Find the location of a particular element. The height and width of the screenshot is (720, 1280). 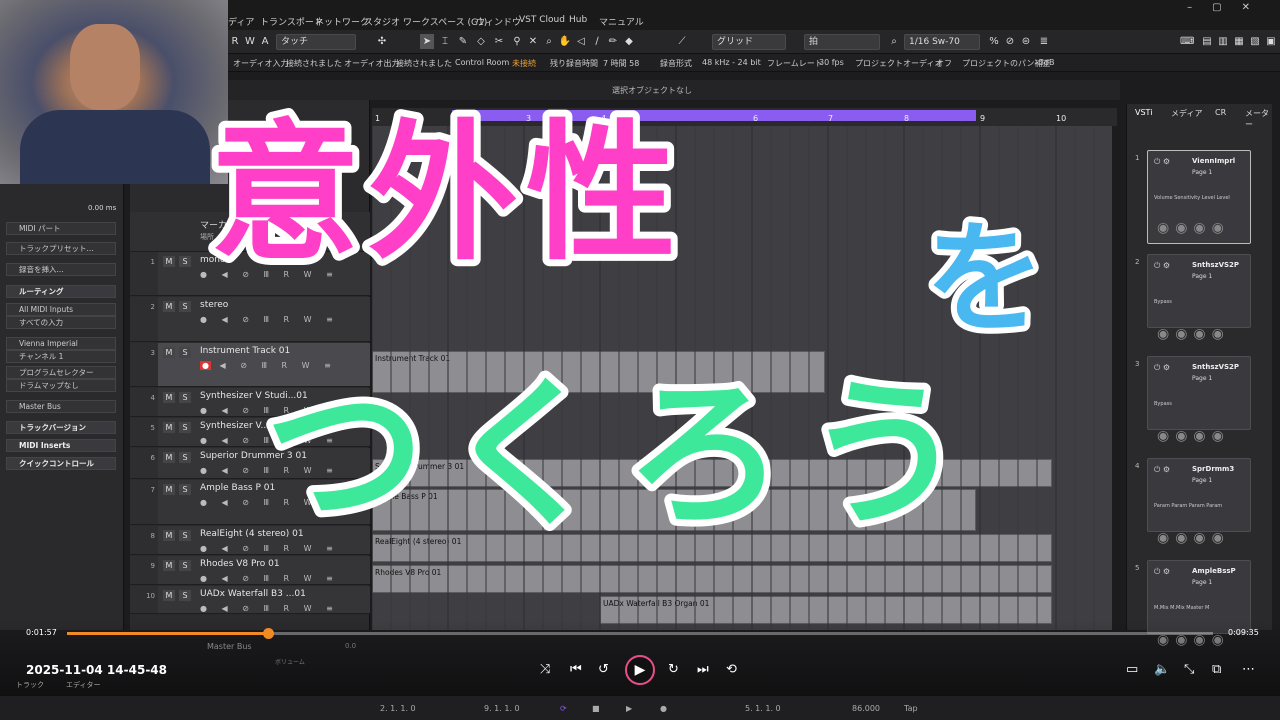

record-icon: ● is located at coordinates (663, 708).